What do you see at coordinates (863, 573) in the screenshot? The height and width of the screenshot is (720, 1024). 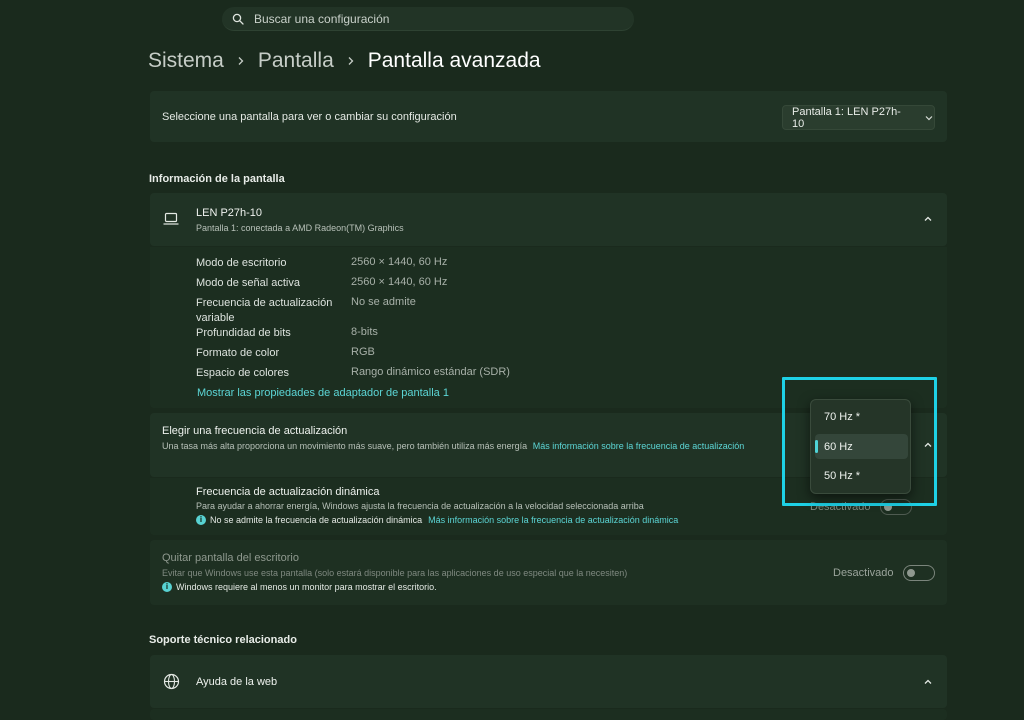 I see `remove-display-state: Desactivado` at bounding box center [863, 573].